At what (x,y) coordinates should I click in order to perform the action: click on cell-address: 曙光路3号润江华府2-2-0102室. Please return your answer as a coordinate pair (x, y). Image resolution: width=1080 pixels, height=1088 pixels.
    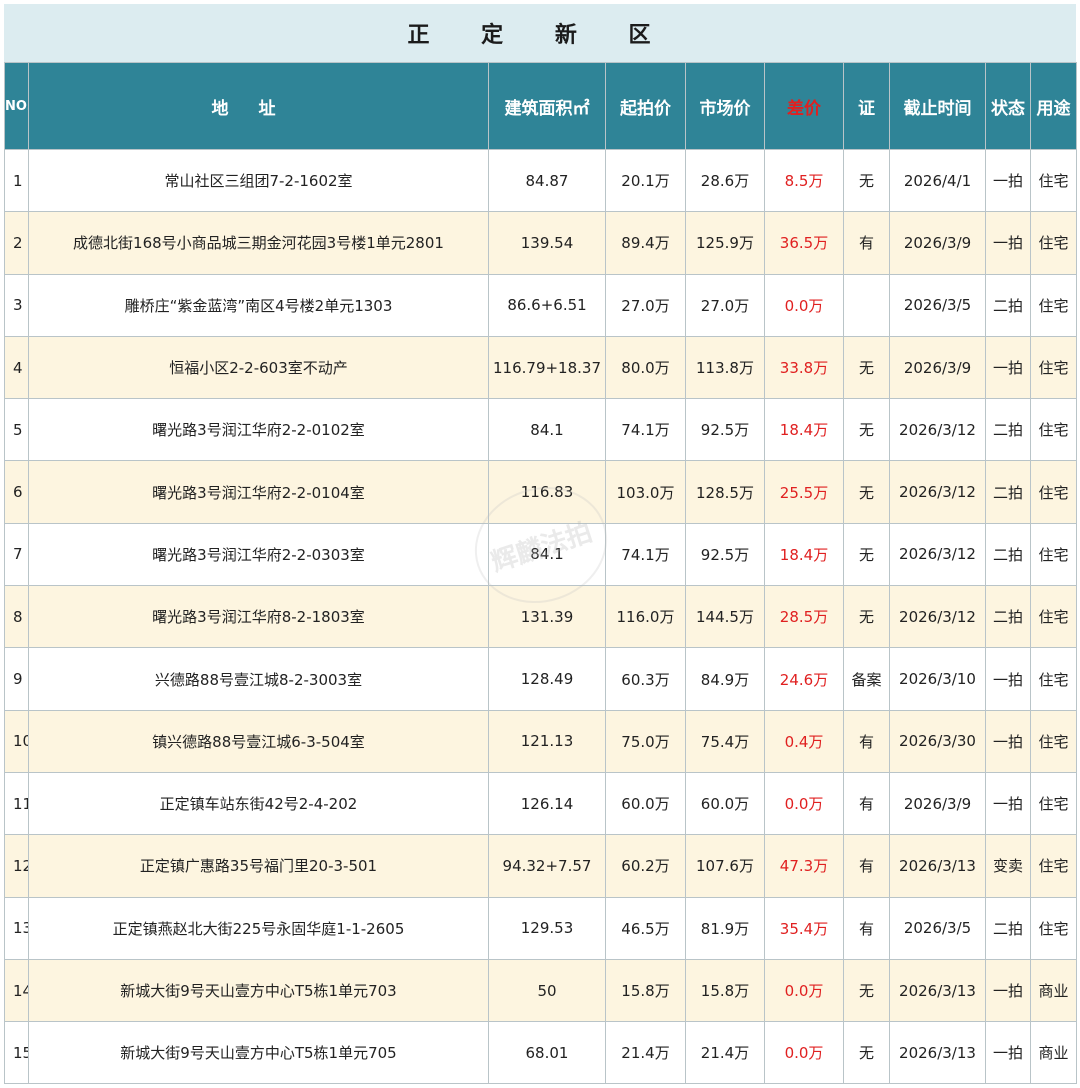
    Looking at the image, I should click on (258, 430).